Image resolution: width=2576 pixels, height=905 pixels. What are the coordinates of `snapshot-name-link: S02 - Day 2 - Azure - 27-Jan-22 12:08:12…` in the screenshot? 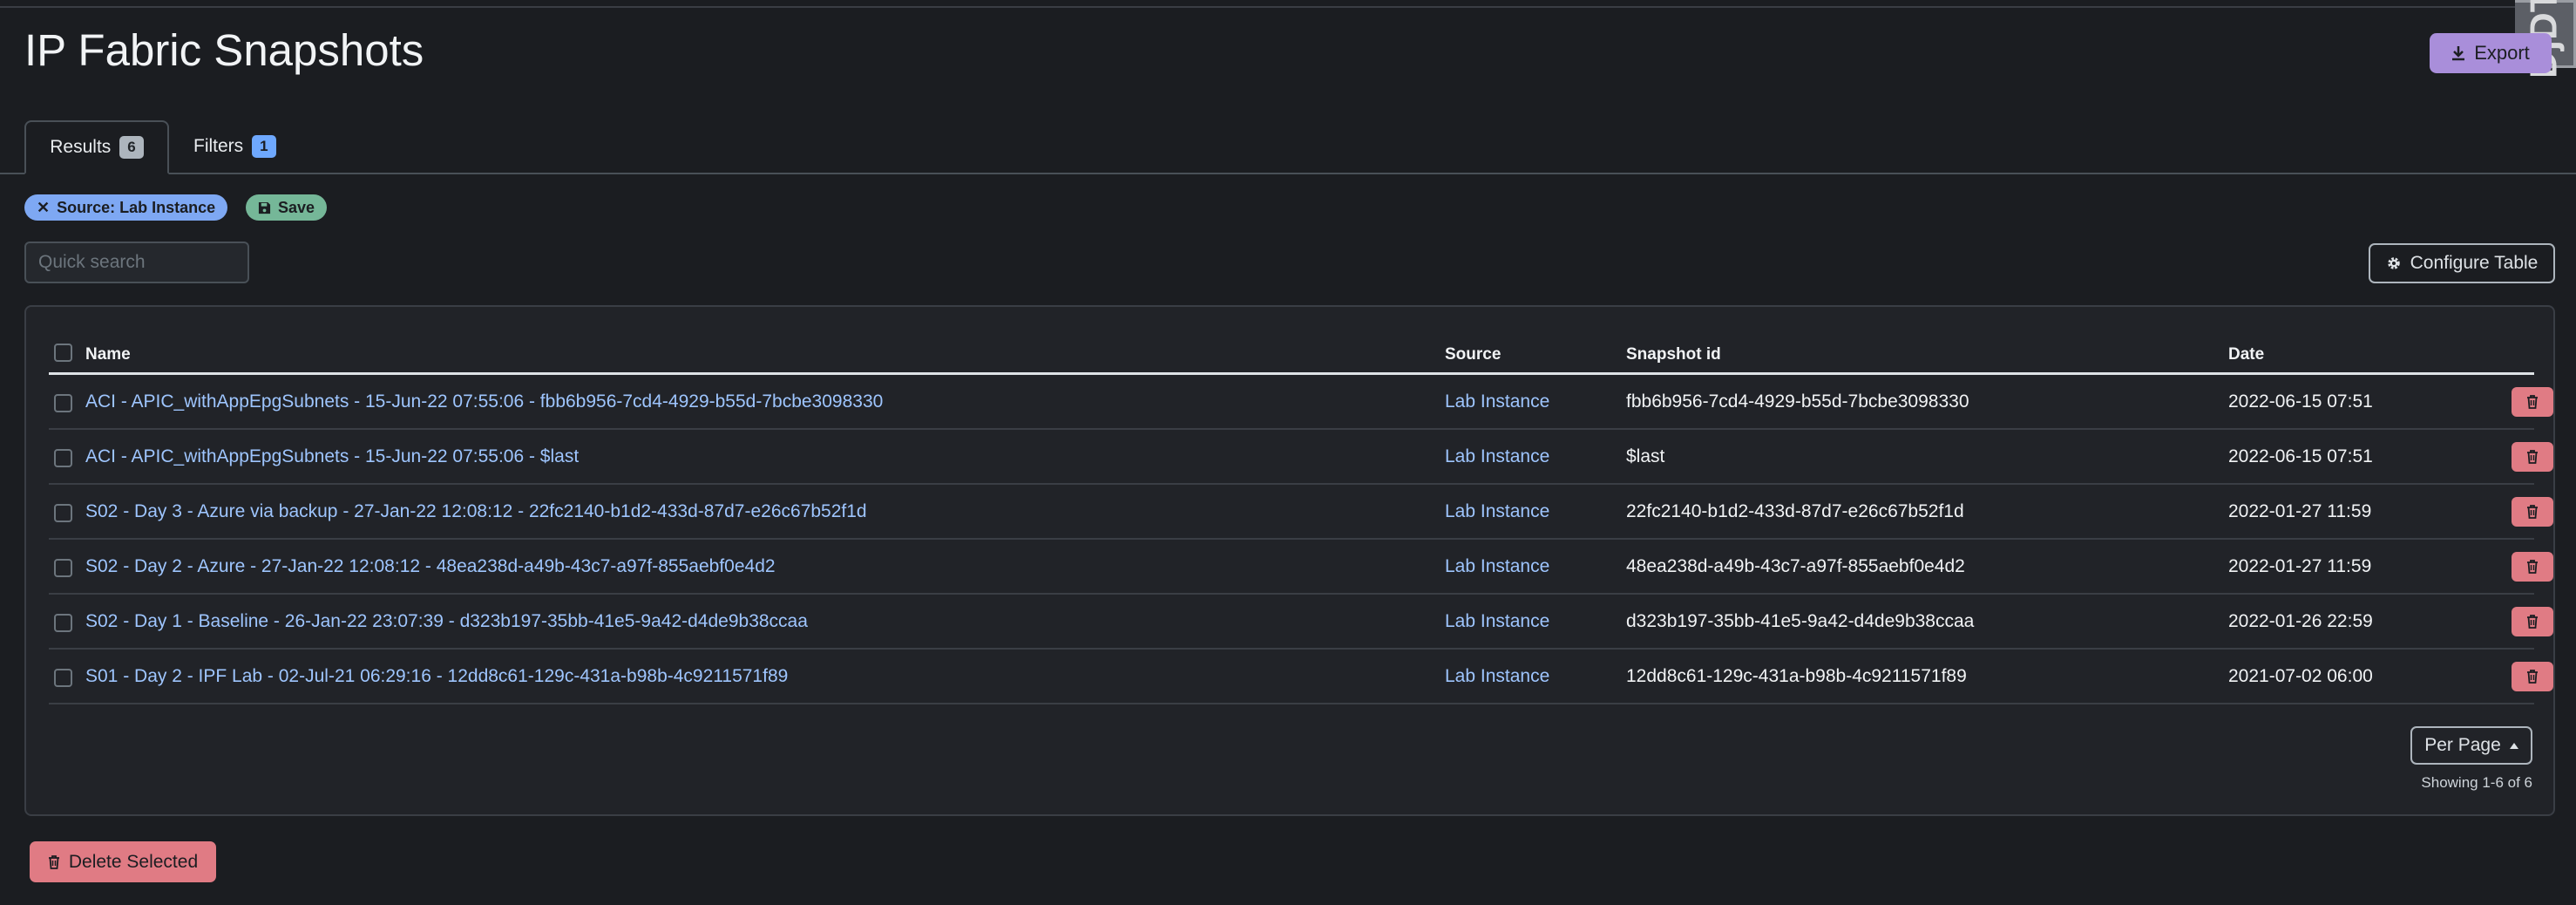 It's located at (431, 566).